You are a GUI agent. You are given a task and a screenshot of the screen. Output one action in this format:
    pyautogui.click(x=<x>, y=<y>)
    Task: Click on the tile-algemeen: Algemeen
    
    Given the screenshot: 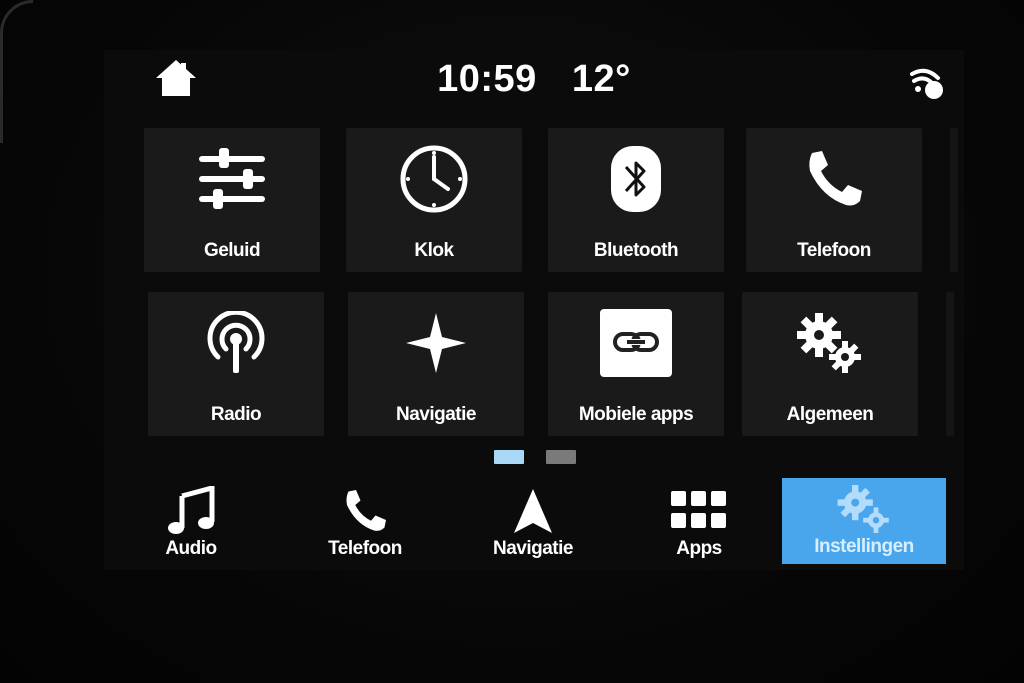 What is the action you would take?
    pyautogui.click(x=830, y=364)
    